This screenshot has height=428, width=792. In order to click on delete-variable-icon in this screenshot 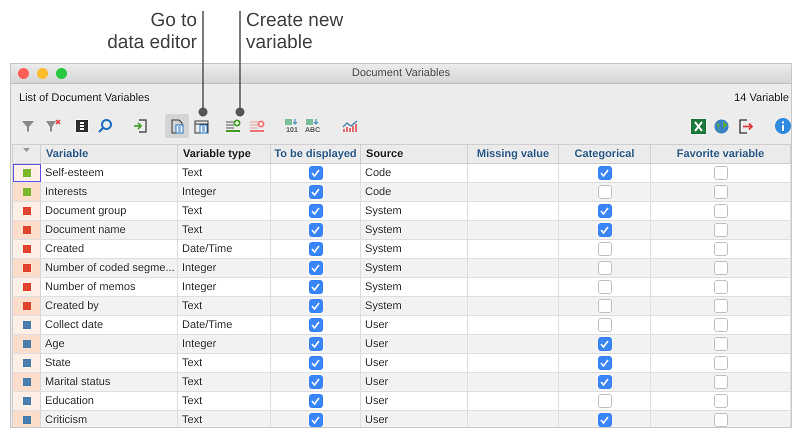, I will do `click(257, 126)`.